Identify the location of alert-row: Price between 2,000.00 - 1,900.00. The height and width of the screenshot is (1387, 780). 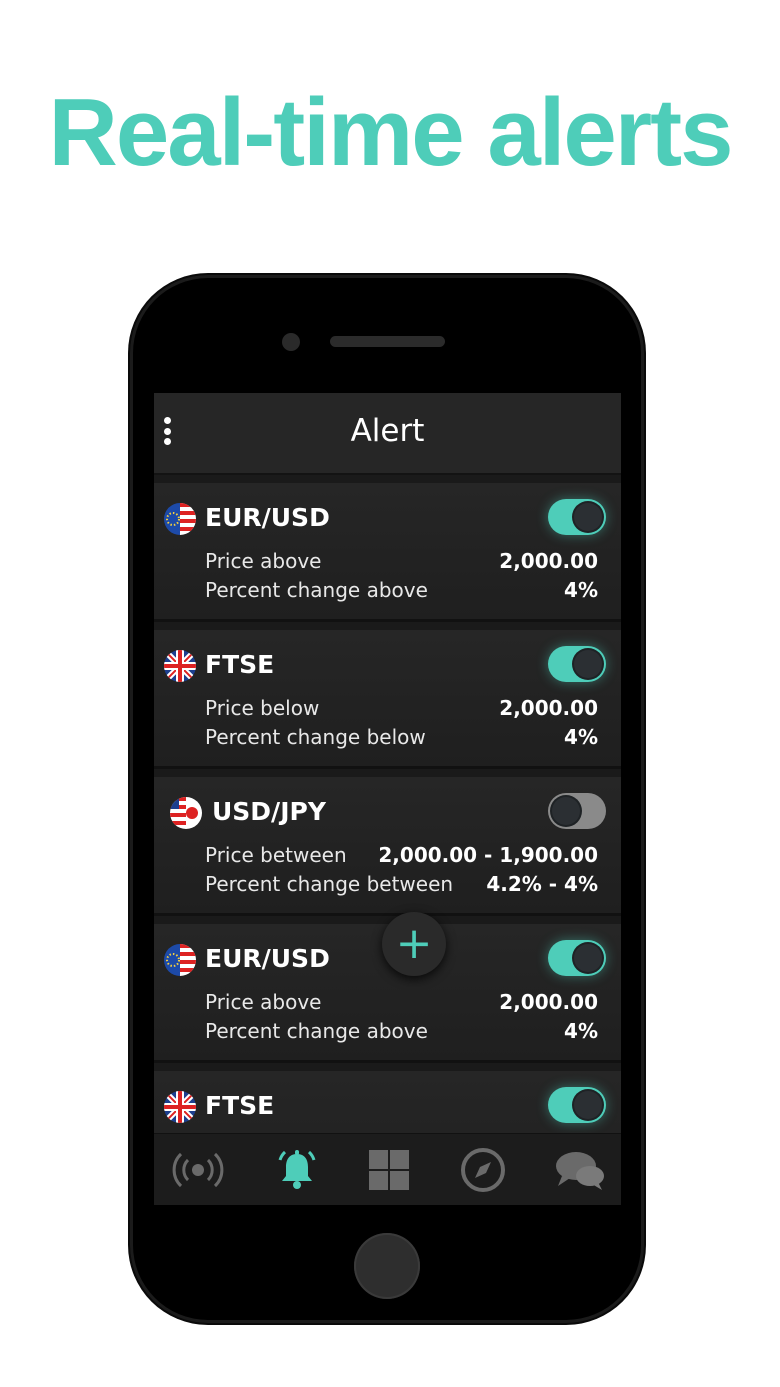
(401, 855).